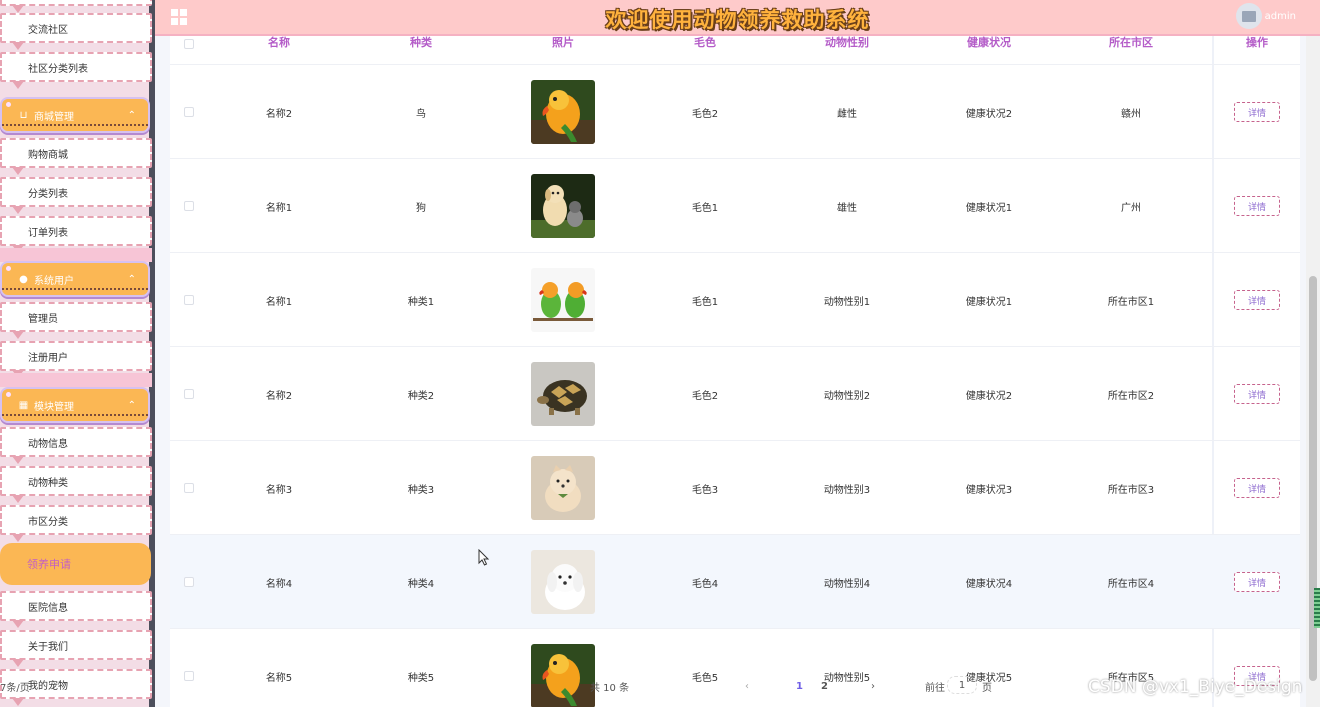  I want to click on select-all-checkbox, so click(189, 44).